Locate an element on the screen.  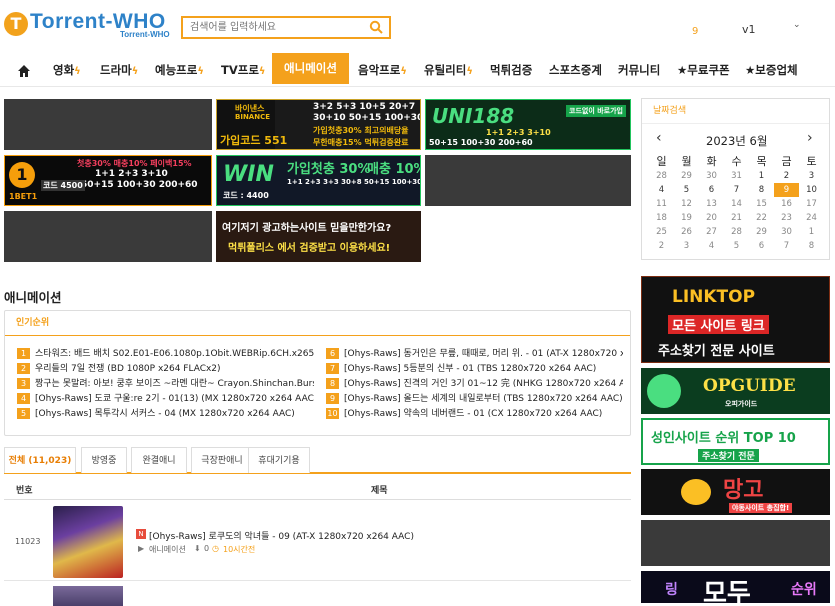
popular-item: 2 우리들의 7일 전쟁 (BD 1080P x264 FLACx2) is located at coordinates (165, 369).